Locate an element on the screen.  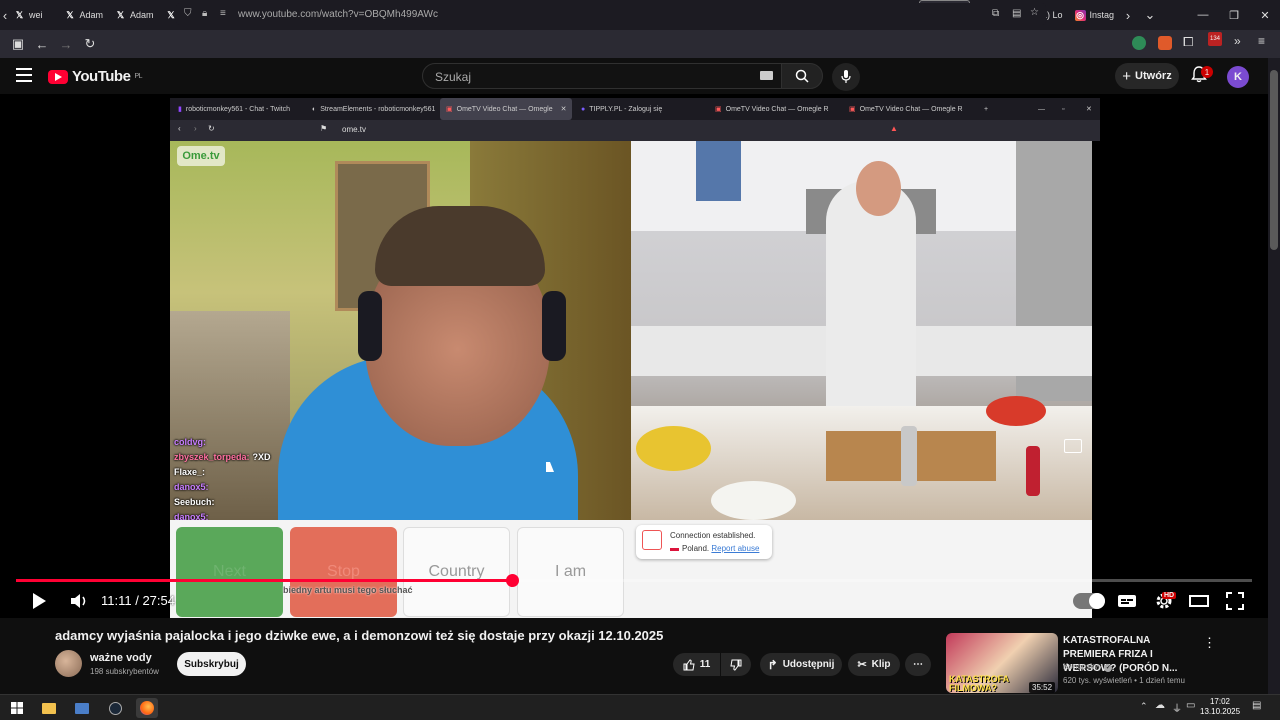
share-button: ↱ Udostępnij is located at coordinates (801, 664).